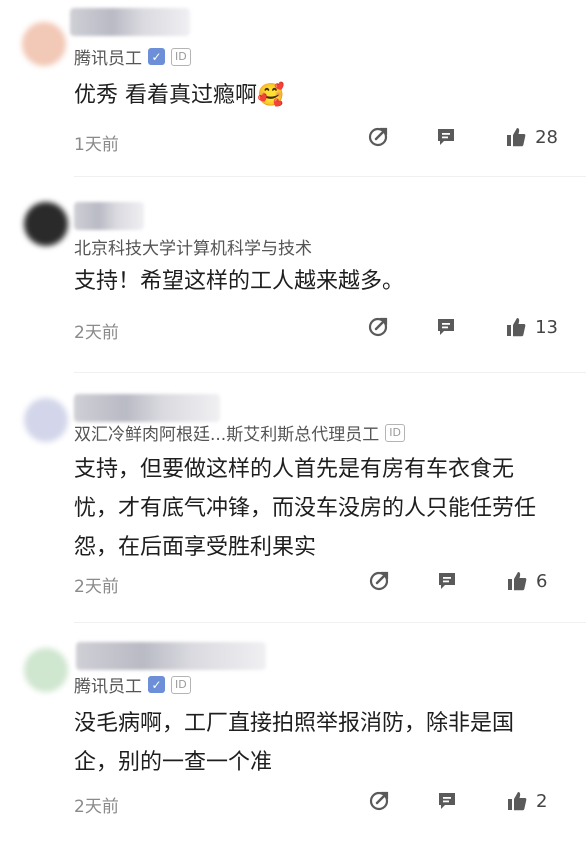 The width and height of the screenshot is (586, 862). Describe the element at coordinates (542, 801) in the screenshot. I see `like-count: 2` at that location.